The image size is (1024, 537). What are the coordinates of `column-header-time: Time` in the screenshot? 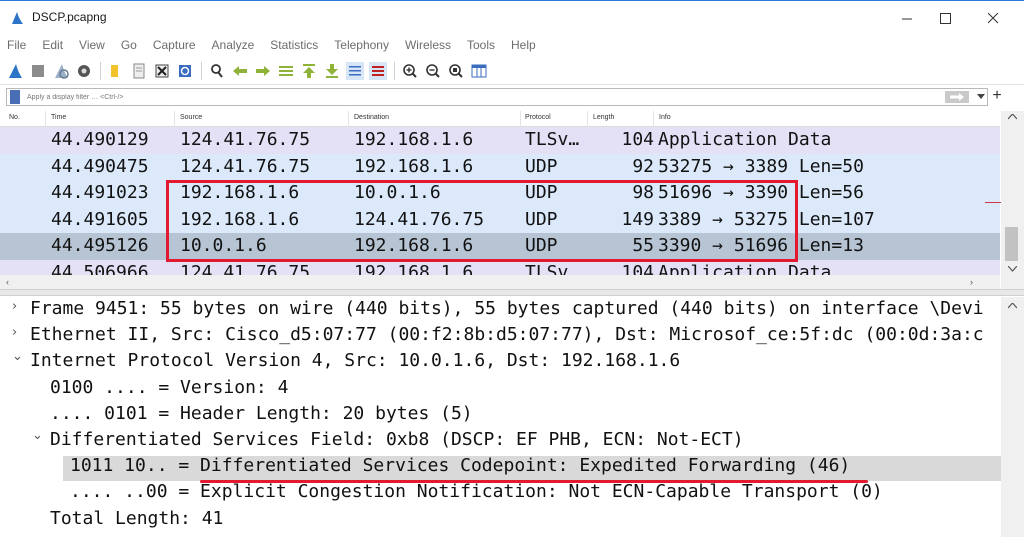 It's located at (58, 117).